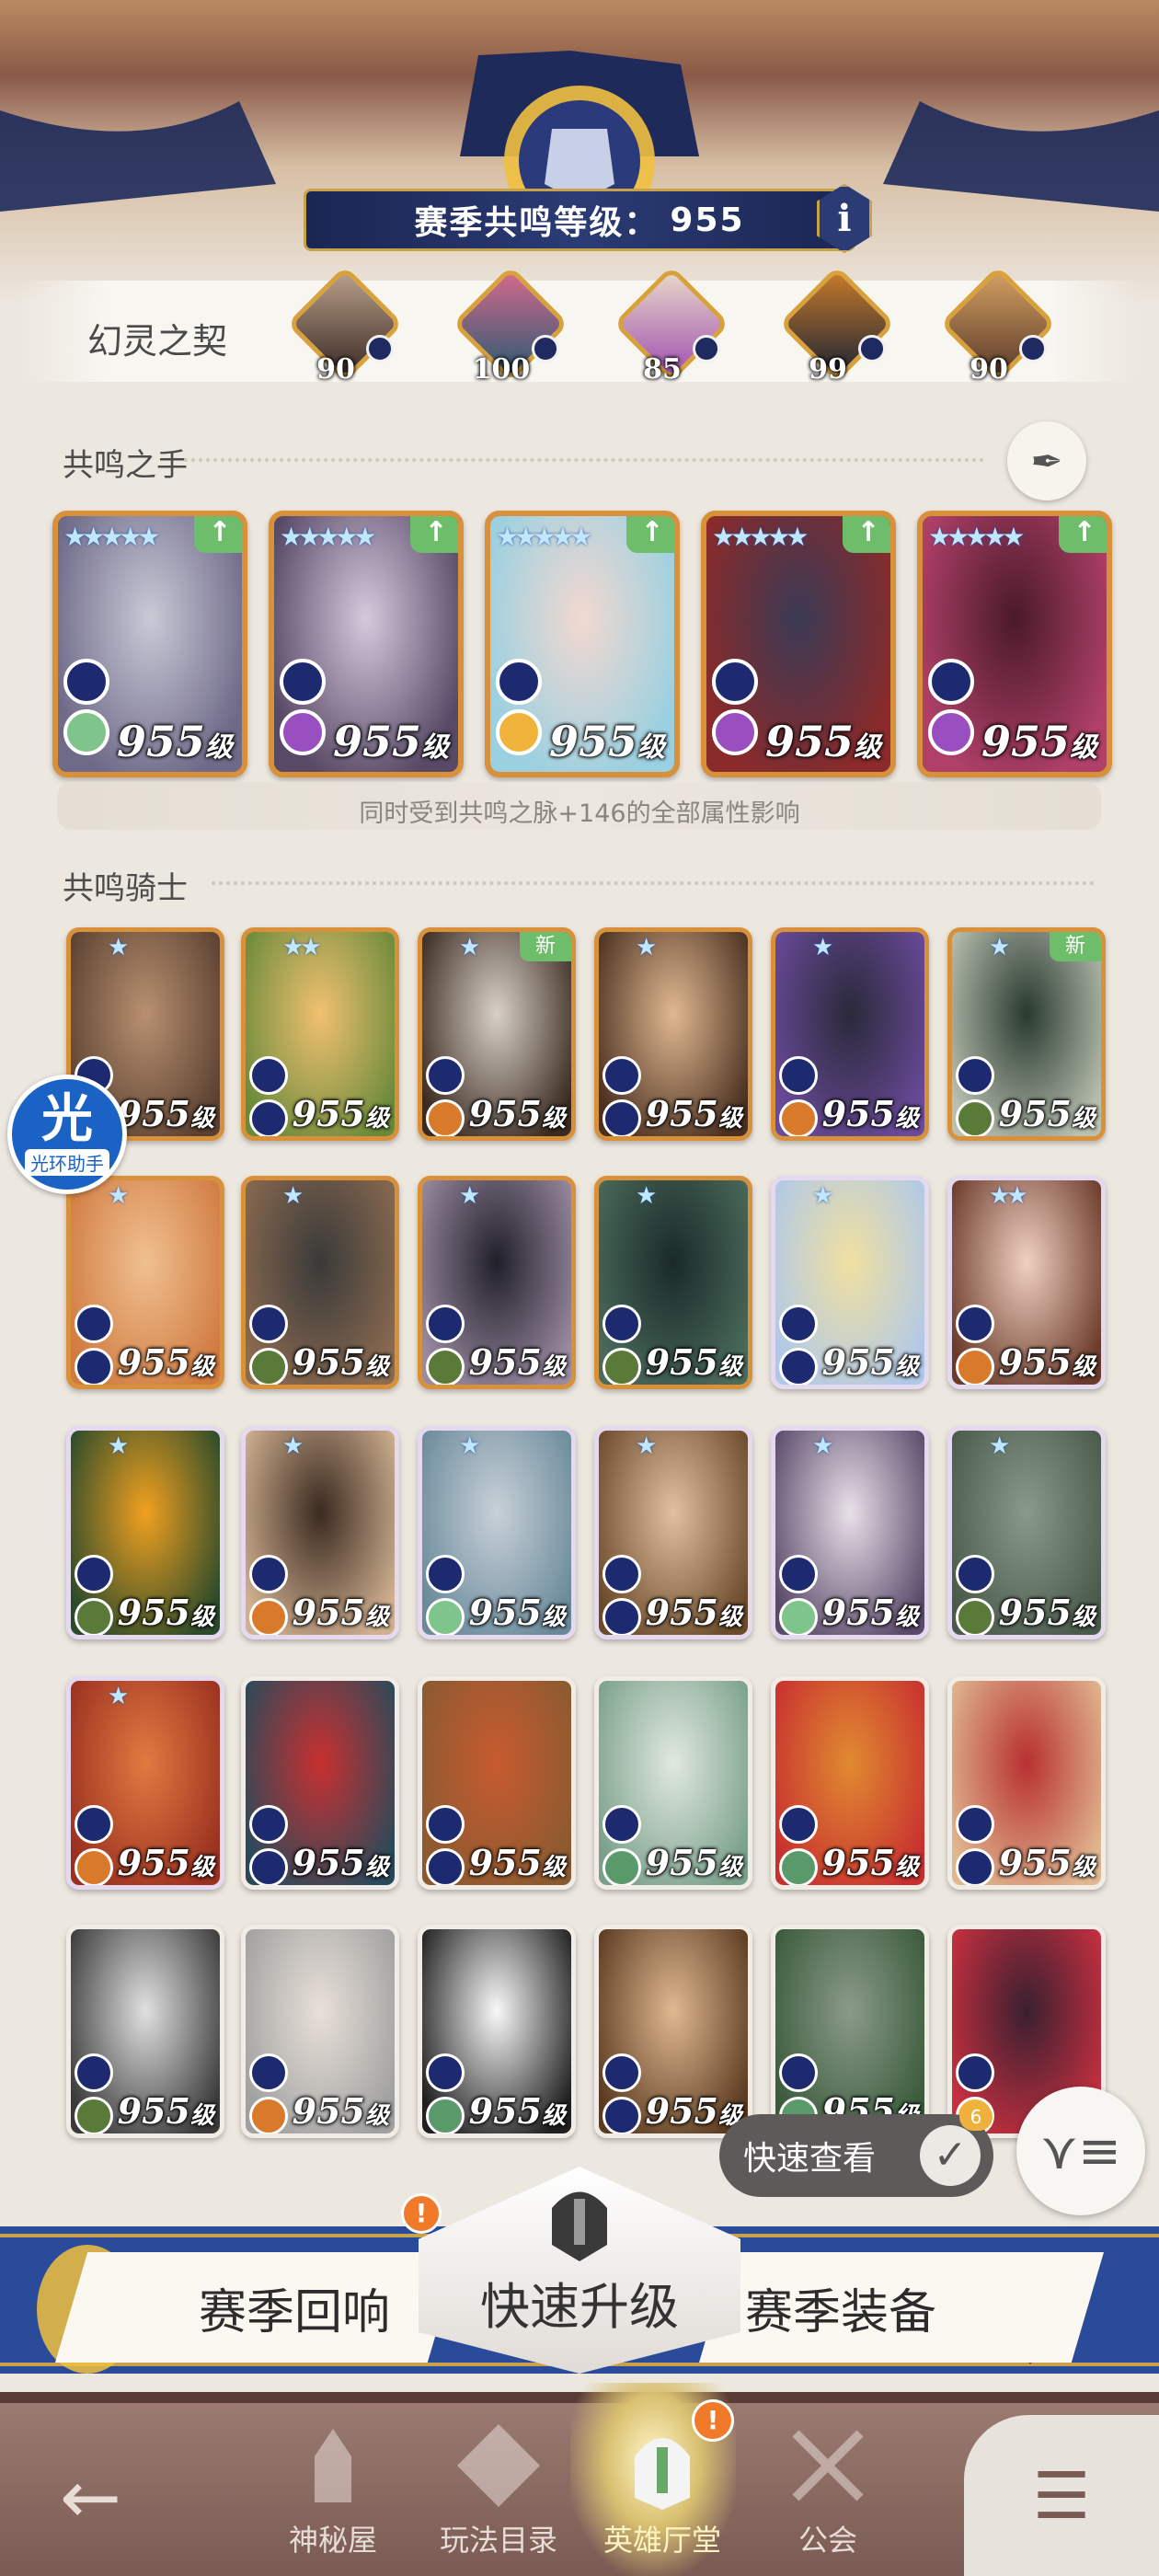  Describe the element at coordinates (866, 534) in the screenshot. I see `upgrade-arrow-icon: ↑` at that location.